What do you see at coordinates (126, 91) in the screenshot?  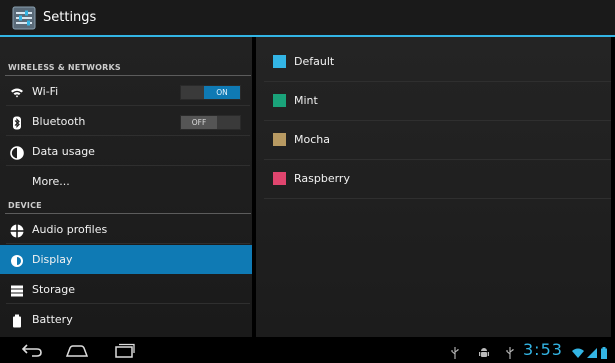 I see `sidebar-item-wifi: Wi-Fi ON` at bounding box center [126, 91].